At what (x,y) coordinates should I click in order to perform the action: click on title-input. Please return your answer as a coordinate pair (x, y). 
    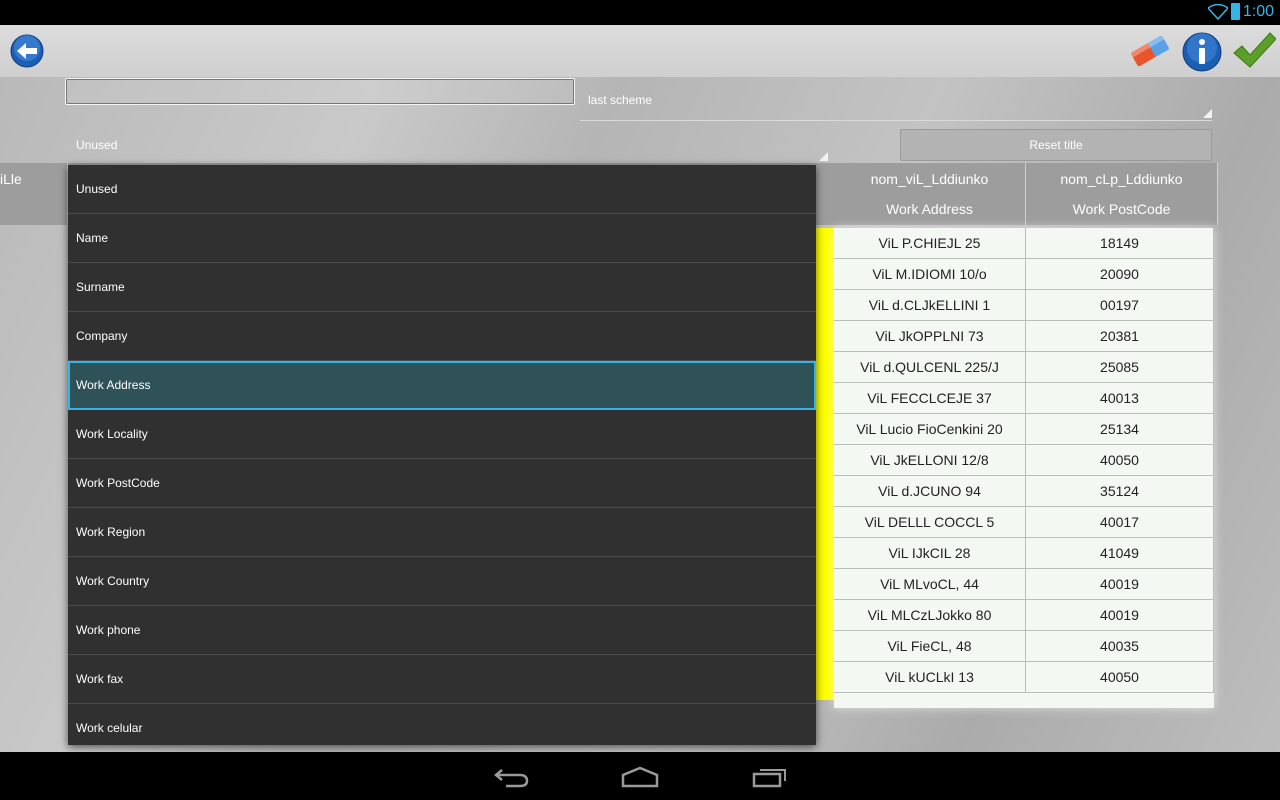
    Looking at the image, I should click on (320, 91).